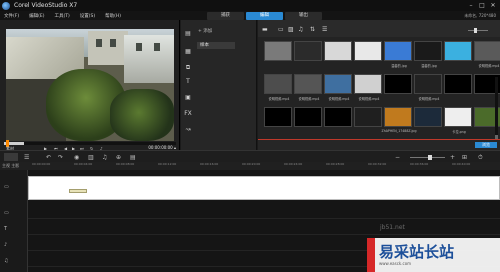 The width and height of the screenshot is (500, 272). I want to click on undo-icon: ↶, so click(48, 157).